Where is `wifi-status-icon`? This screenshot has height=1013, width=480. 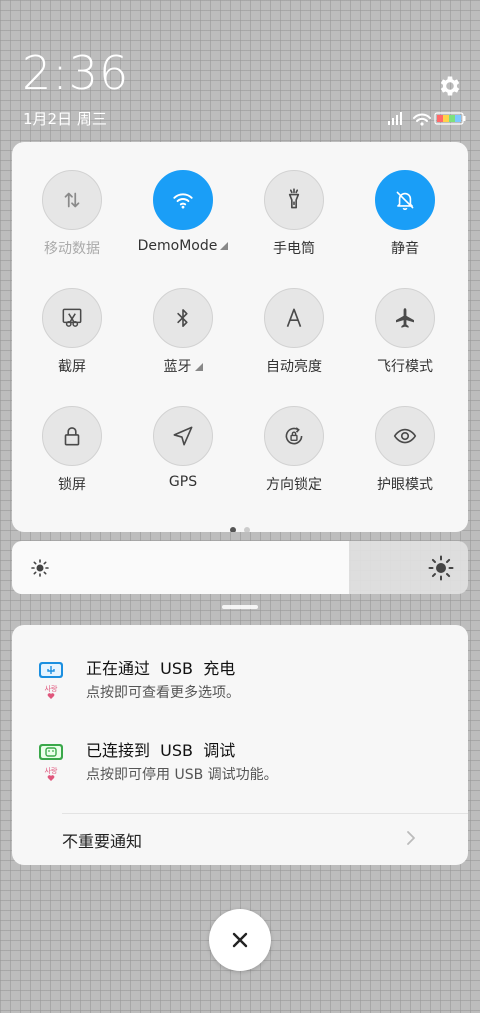
wifi-status-icon is located at coordinates (422, 117).